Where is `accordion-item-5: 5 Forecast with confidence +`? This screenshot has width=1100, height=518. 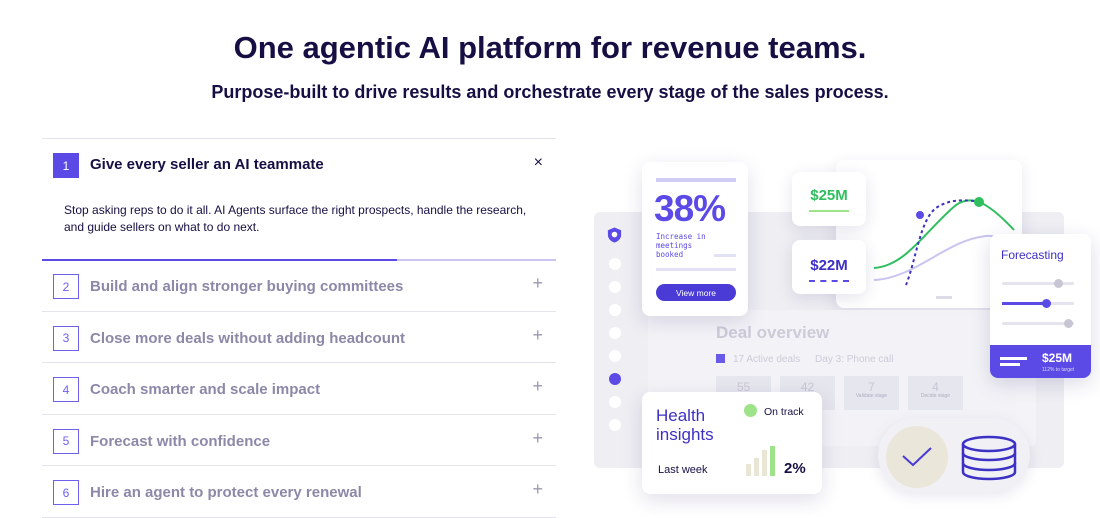 accordion-item-5: 5 Forecast with confidence + is located at coordinates (299, 440).